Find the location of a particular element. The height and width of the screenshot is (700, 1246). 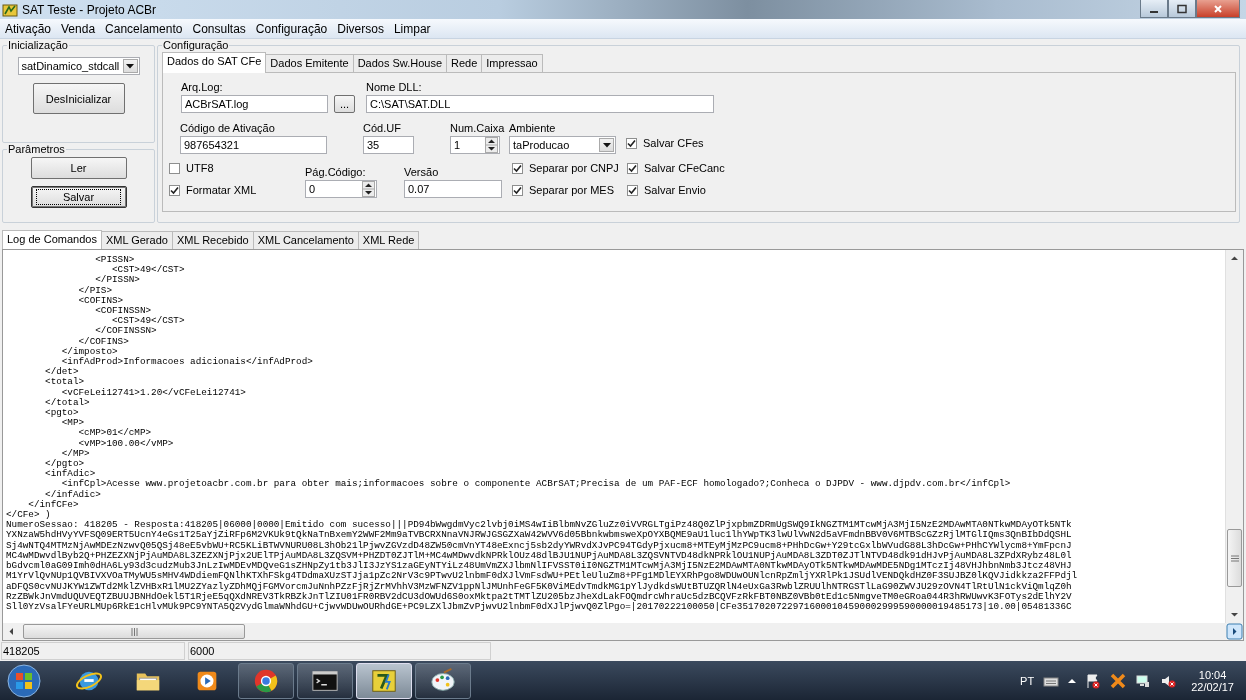

field-label: Num.Caixa is located at coordinates (478, 128).